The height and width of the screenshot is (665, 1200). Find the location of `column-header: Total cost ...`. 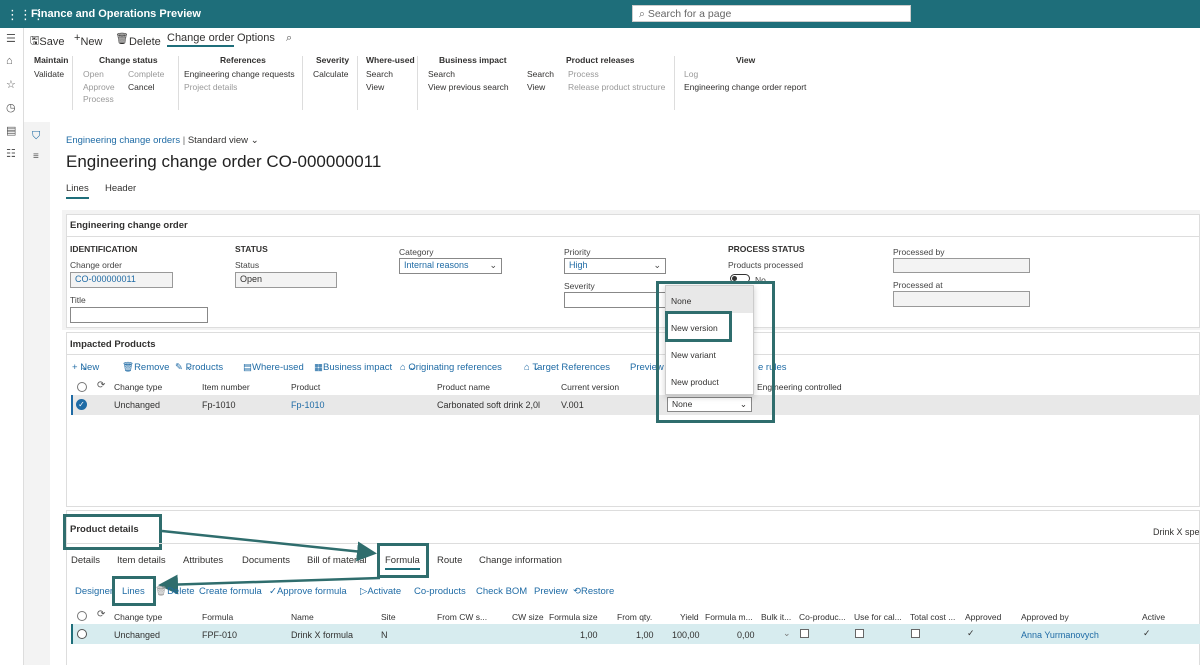

column-header: Total cost ... is located at coordinates (932, 617).